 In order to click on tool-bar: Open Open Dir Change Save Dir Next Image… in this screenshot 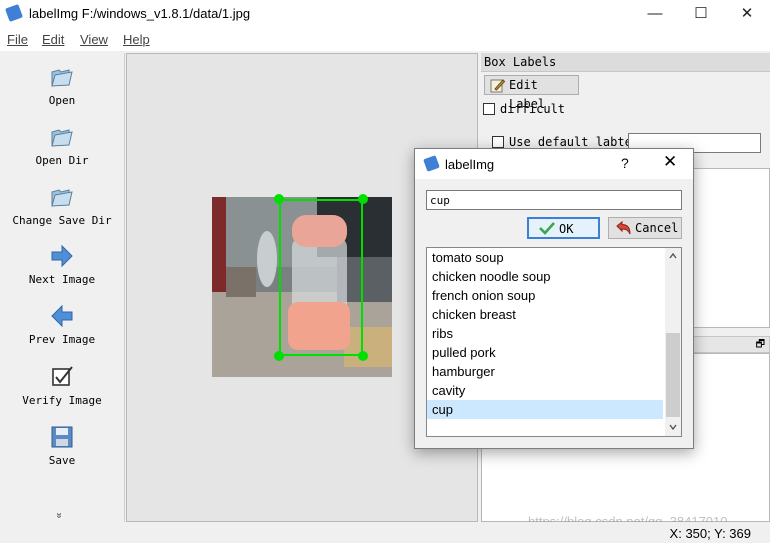, I will do `click(62, 287)`.